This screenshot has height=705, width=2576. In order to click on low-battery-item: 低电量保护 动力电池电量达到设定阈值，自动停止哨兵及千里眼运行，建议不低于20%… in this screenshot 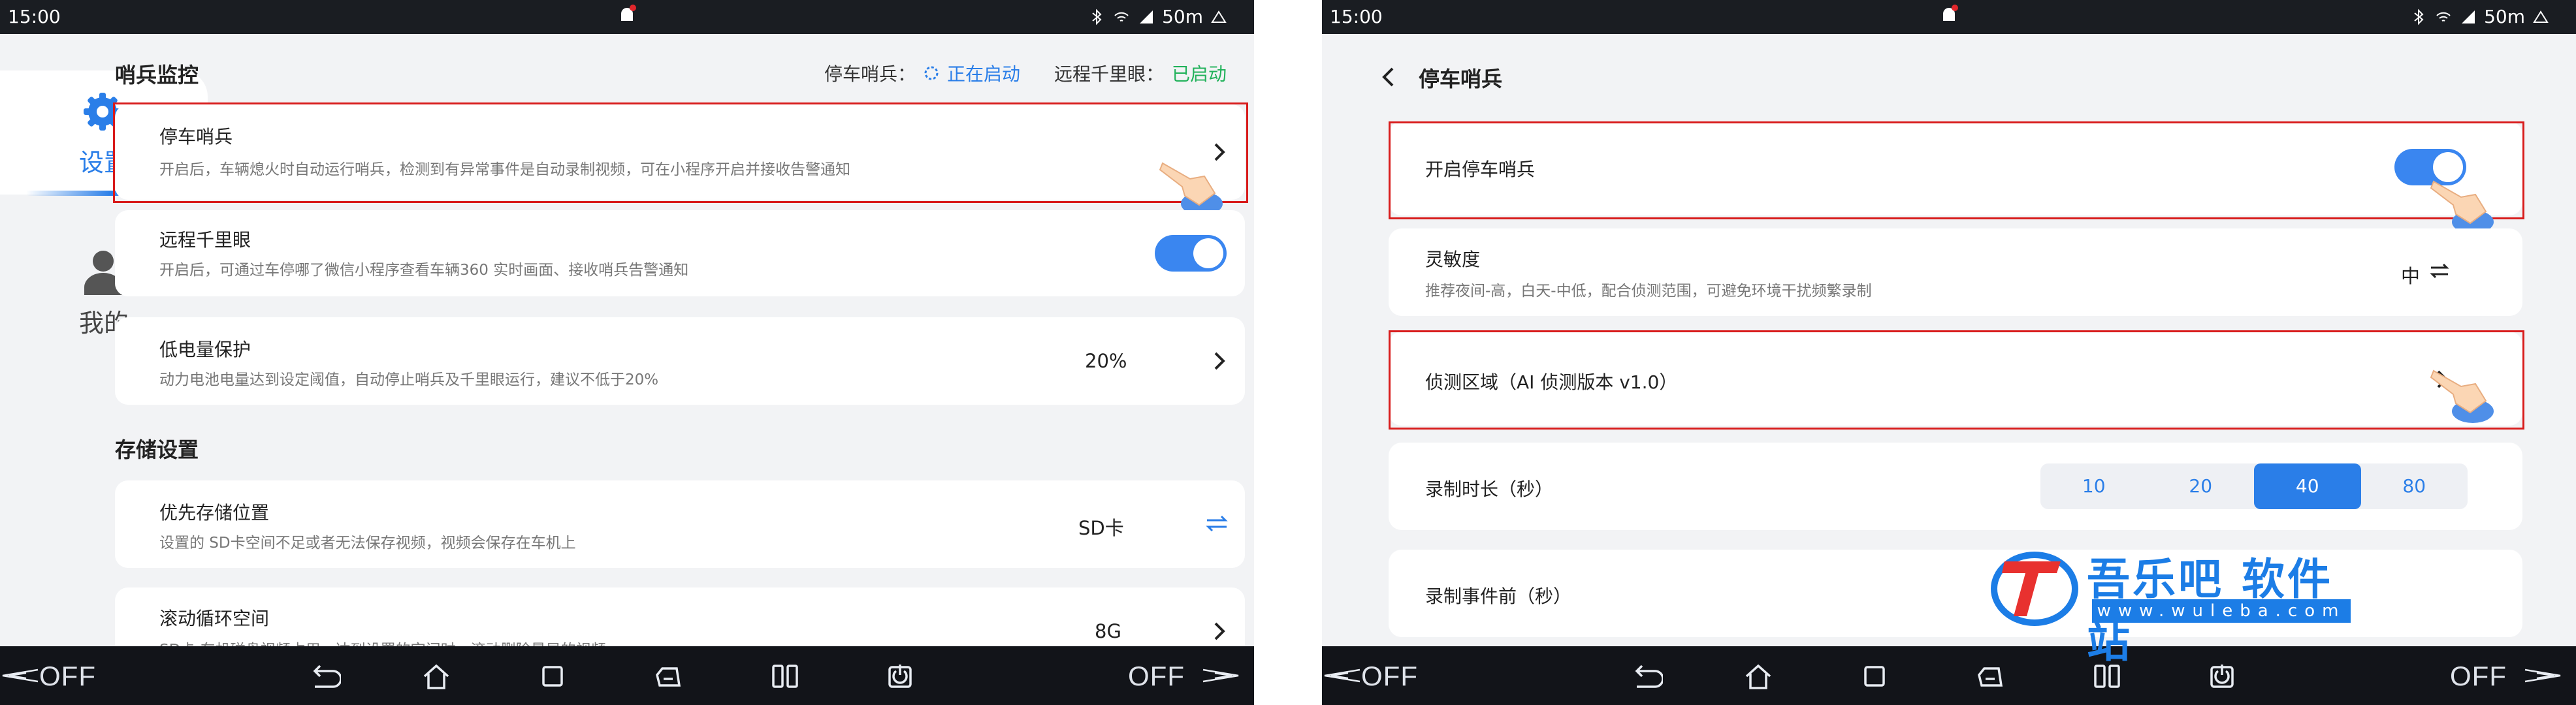, I will do `click(680, 361)`.